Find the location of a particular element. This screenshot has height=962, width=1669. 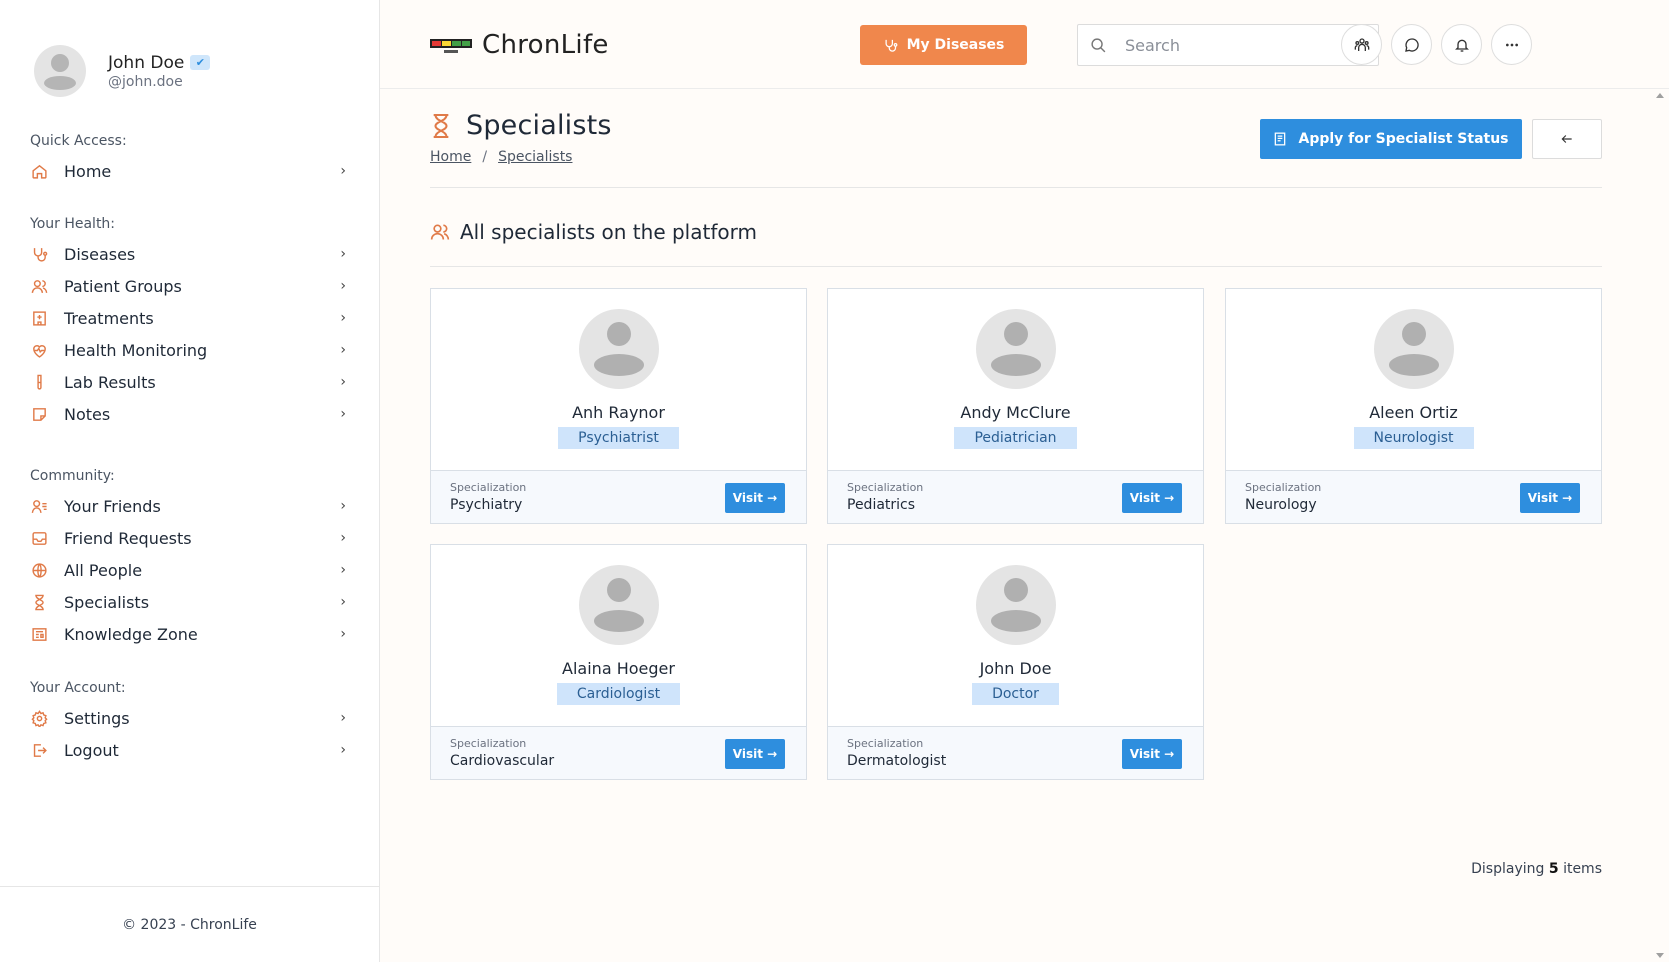

sidebar-item-all-people: All People › is located at coordinates (188, 570).